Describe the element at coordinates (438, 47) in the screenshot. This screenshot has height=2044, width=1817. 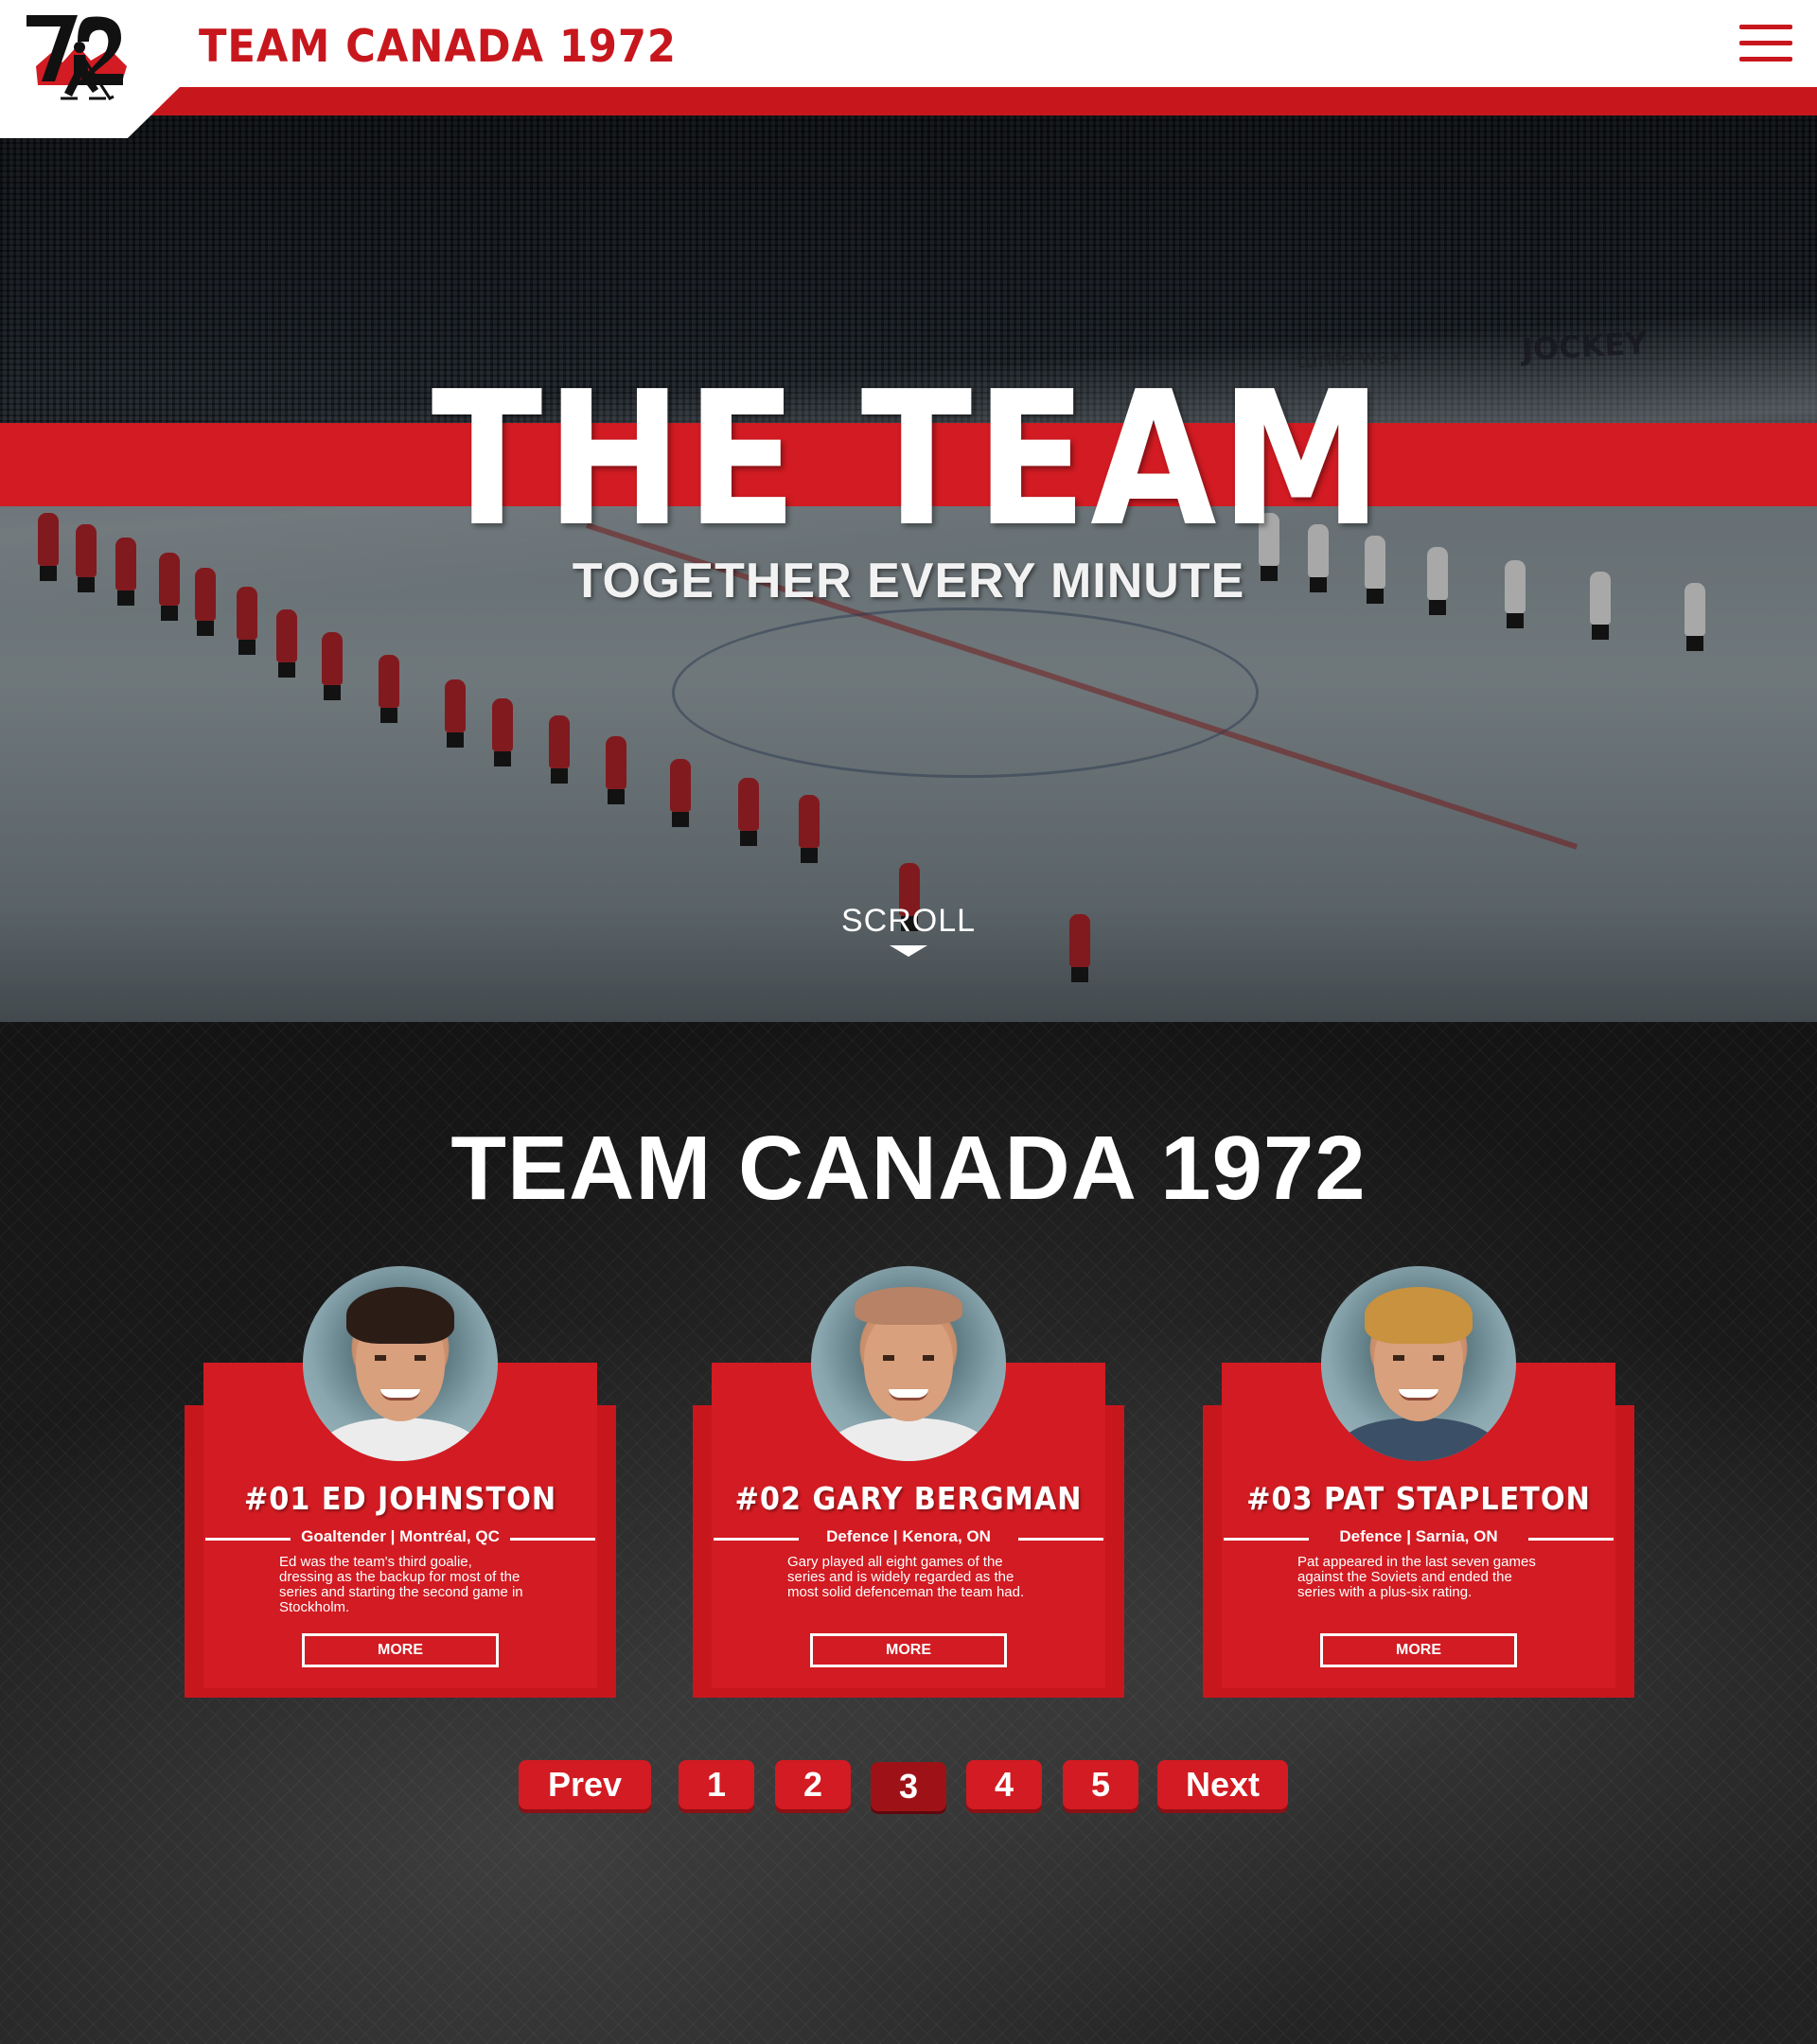
I see `site-title: TEAM CANADA 1972` at that location.